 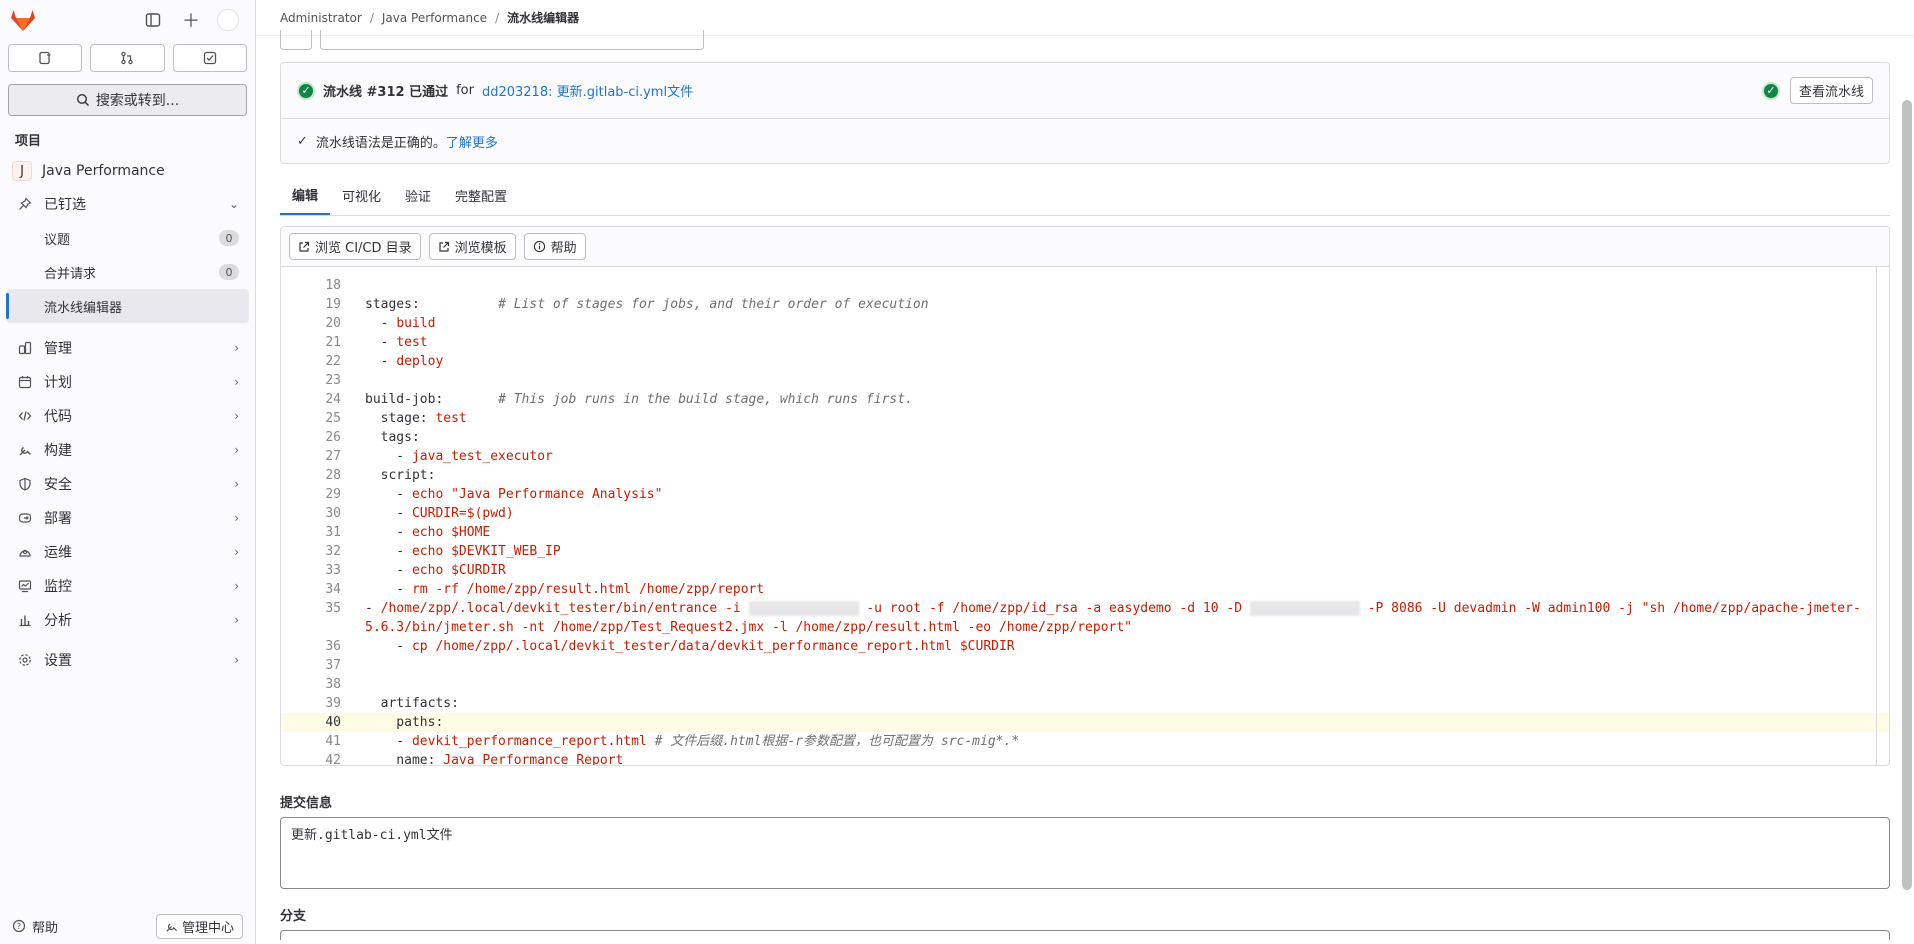 I want to click on breadcrumb-item-current: 流水线编辑器, so click(x=543, y=17).